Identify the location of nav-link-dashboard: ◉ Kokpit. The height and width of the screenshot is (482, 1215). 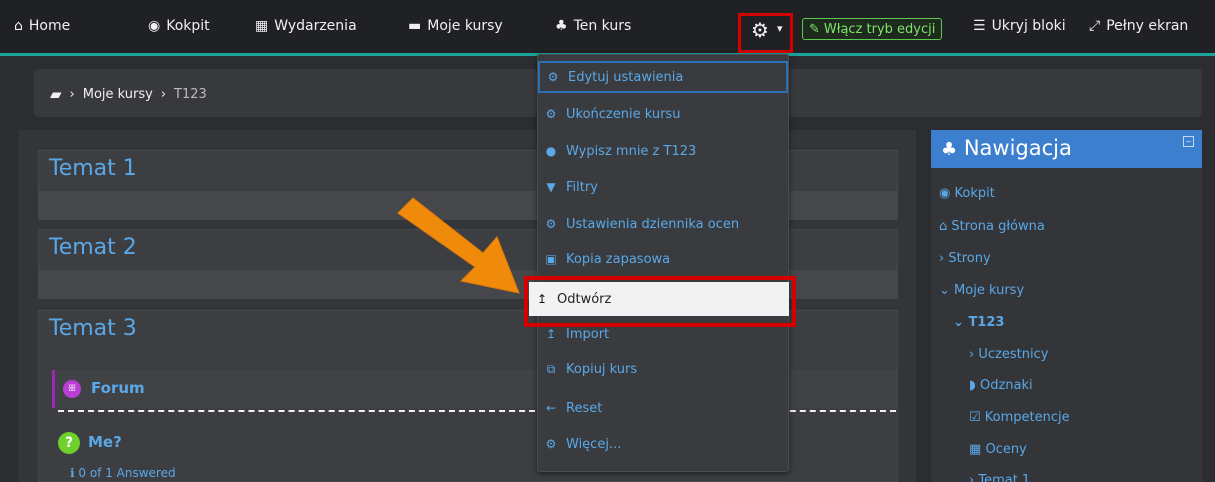
(967, 193).